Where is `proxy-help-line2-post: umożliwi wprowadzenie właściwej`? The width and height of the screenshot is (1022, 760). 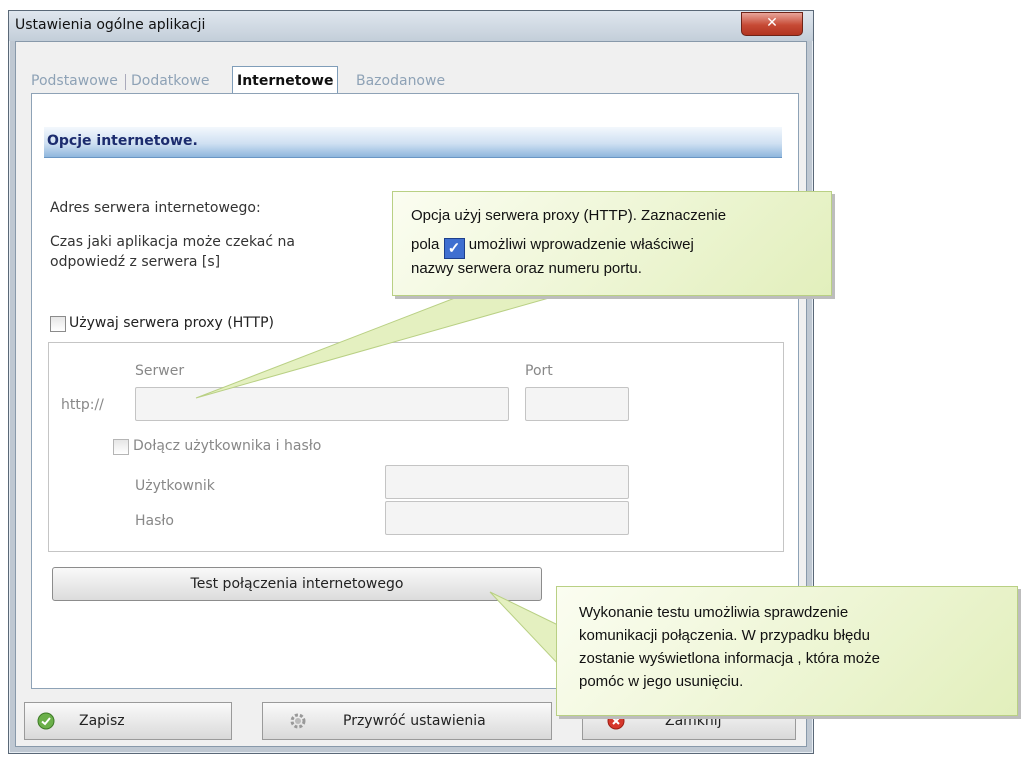
proxy-help-line2-post: umożliwi wprowadzenie właściwej is located at coordinates (581, 244).